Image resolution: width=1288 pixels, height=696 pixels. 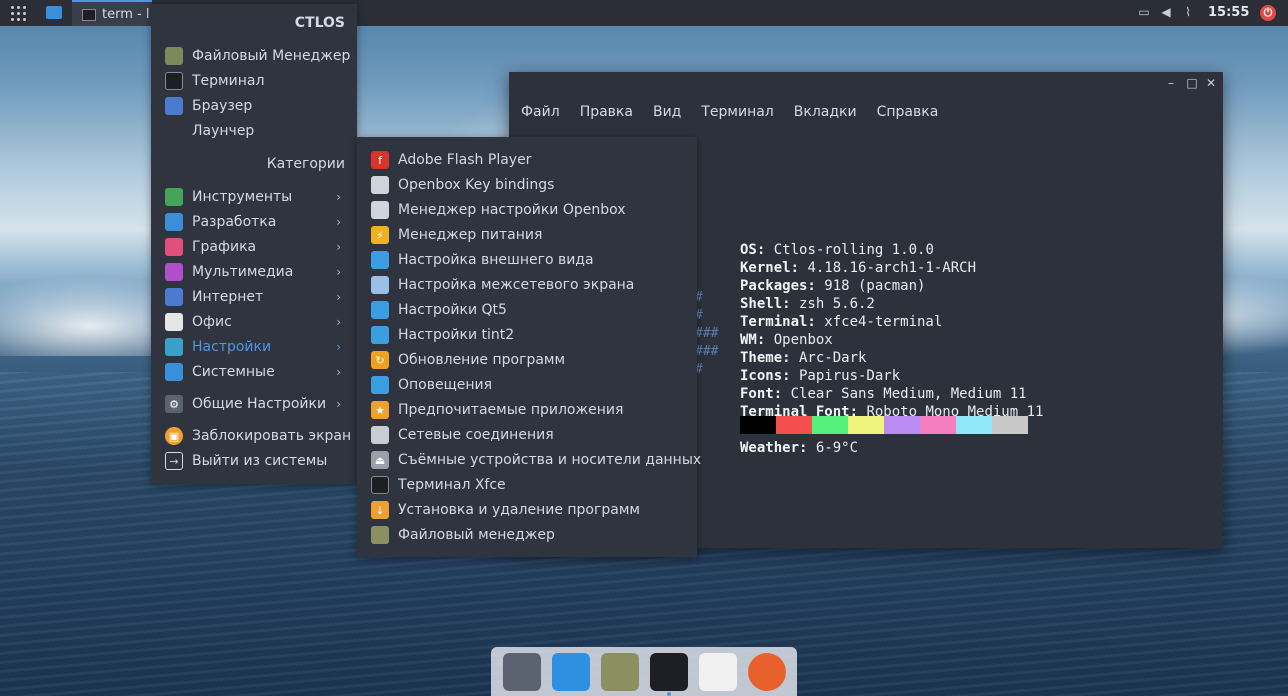 What do you see at coordinates (243, 272) in the screenshot?
I see `menu-item-label: Мультимедиа` at bounding box center [243, 272].